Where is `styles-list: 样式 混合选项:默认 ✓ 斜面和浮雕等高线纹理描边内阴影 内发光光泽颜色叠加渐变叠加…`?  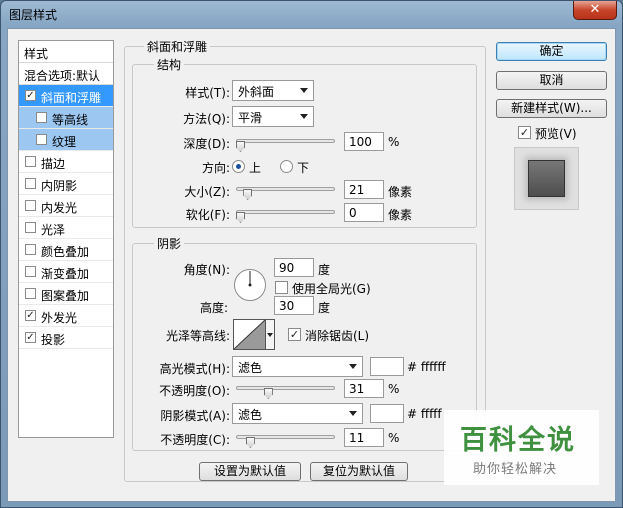
styles-list: 样式 混合选项:默认 ✓ 斜面和浮雕等高线纹理描边内阴影 内发光光泽颜色叠加渐变叠加… is located at coordinates (66, 239).